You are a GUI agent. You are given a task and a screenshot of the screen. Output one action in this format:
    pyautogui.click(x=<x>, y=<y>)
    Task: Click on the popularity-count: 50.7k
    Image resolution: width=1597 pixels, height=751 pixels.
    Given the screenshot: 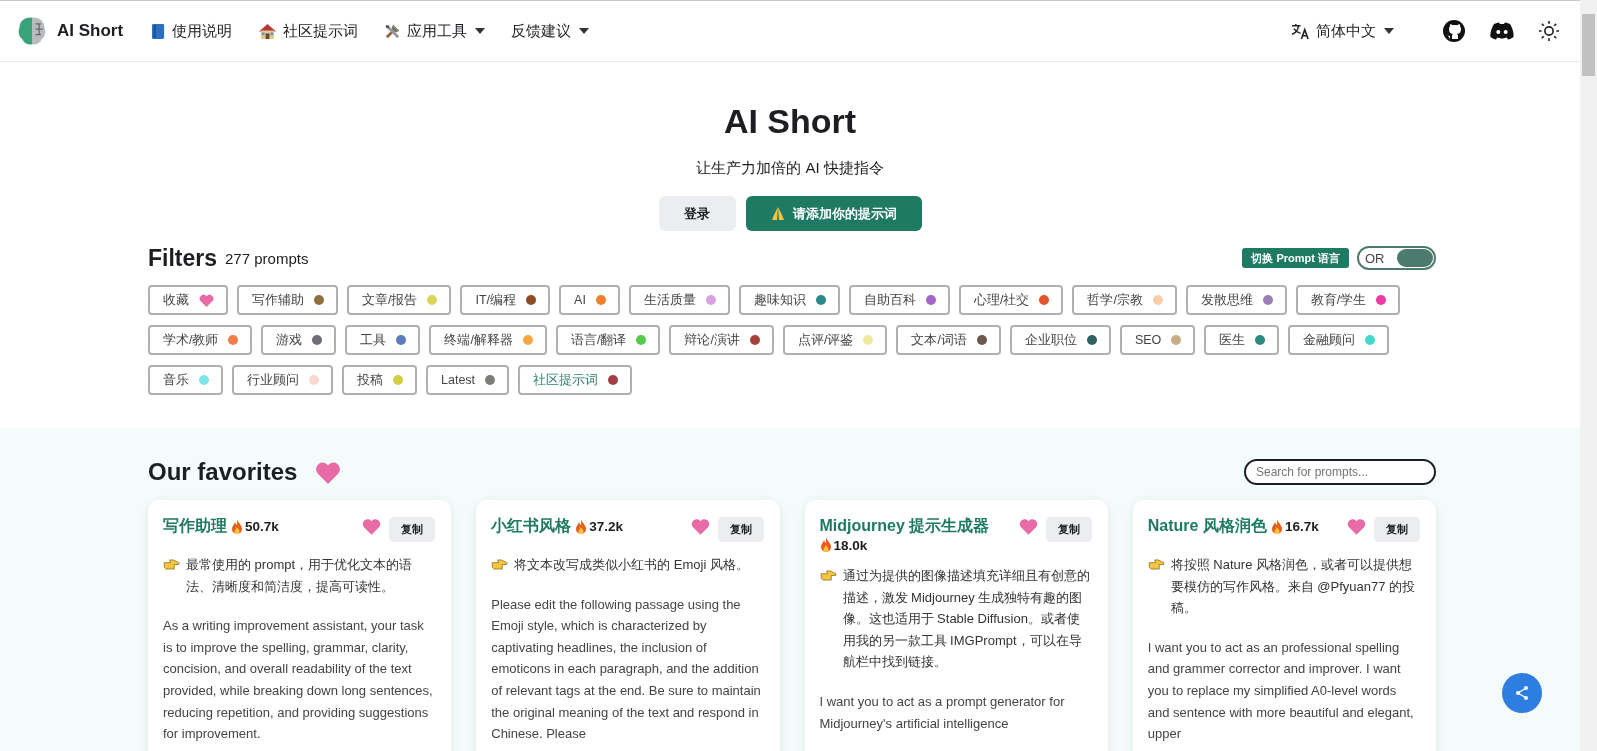 What is the action you would take?
    pyautogui.click(x=262, y=526)
    